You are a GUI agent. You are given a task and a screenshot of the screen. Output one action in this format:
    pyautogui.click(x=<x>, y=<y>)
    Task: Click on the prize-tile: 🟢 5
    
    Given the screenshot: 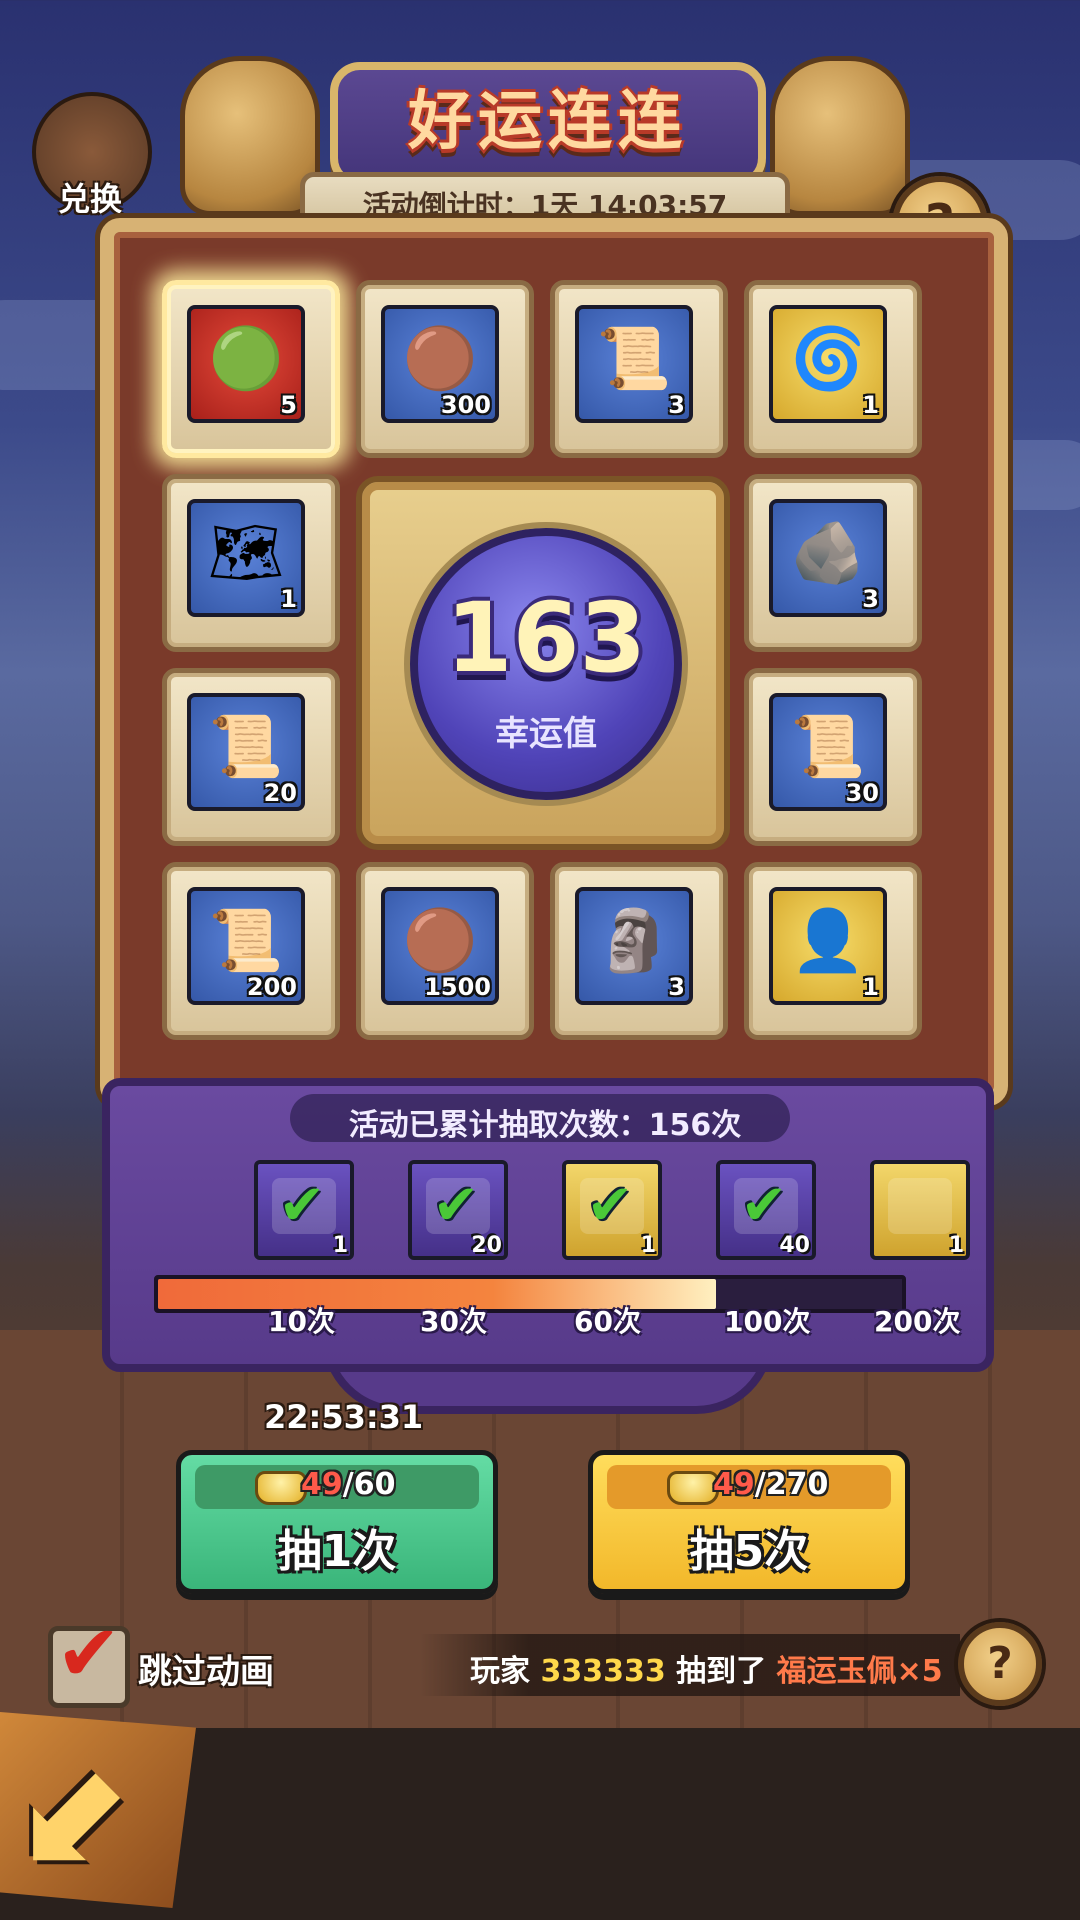 What is the action you would take?
    pyautogui.click(x=246, y=364)
    